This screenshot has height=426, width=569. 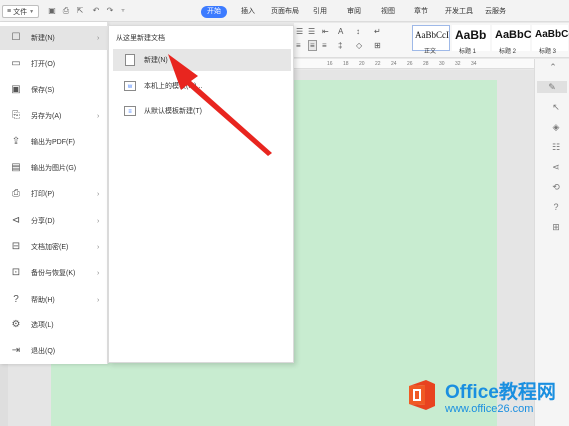 I want to click on file-menu-label: 文件, so click(x=20, y=12).